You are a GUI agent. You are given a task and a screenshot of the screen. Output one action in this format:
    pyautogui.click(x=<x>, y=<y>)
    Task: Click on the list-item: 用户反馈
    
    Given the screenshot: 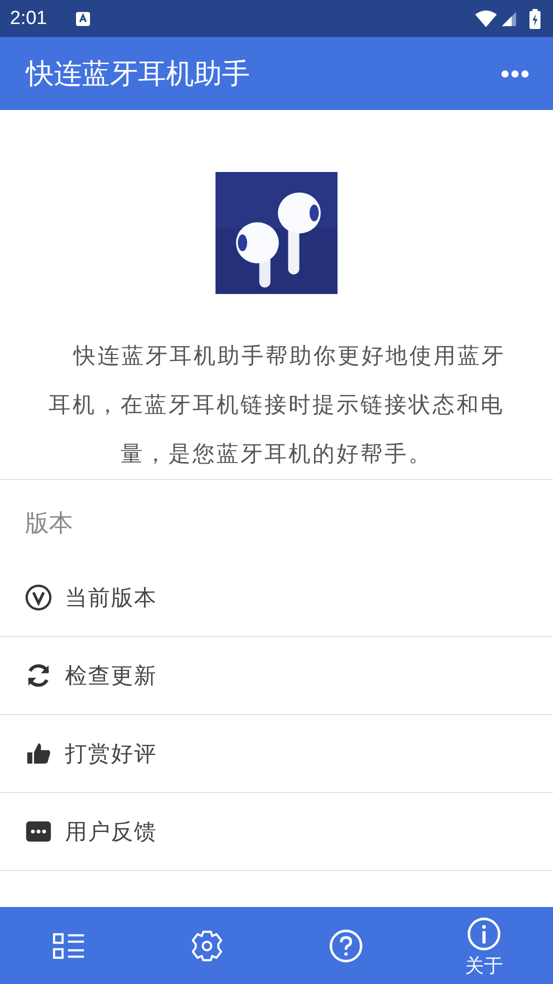 What is the action you would take?
    pyautogui.click(x=276, y=832)
    